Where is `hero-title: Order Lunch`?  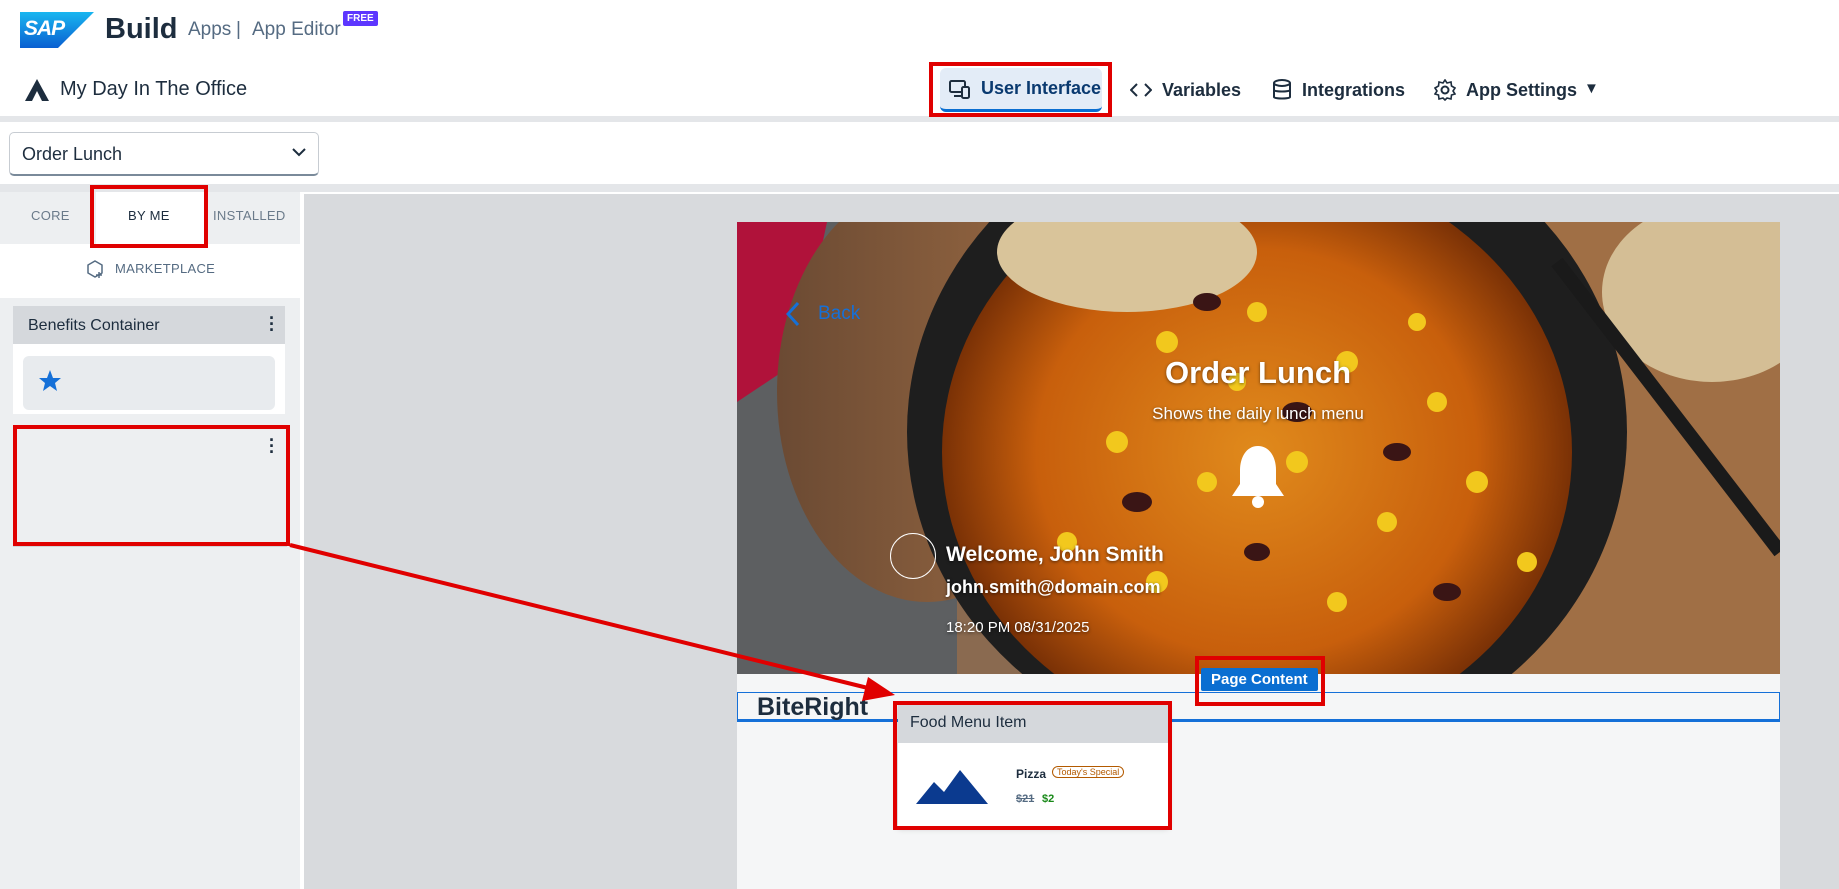
hero-title: Order Lunch is located at coordinates (1258, 372).